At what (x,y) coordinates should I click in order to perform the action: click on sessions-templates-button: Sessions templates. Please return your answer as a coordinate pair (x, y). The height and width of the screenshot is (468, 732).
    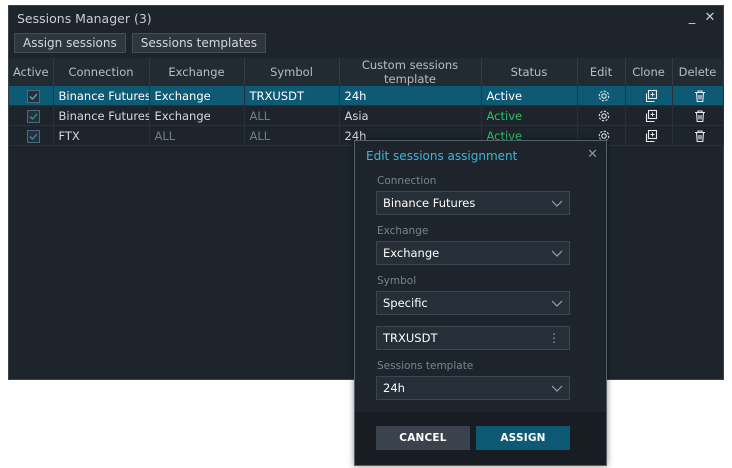
    Looking at the image, I should click on (199, 43).